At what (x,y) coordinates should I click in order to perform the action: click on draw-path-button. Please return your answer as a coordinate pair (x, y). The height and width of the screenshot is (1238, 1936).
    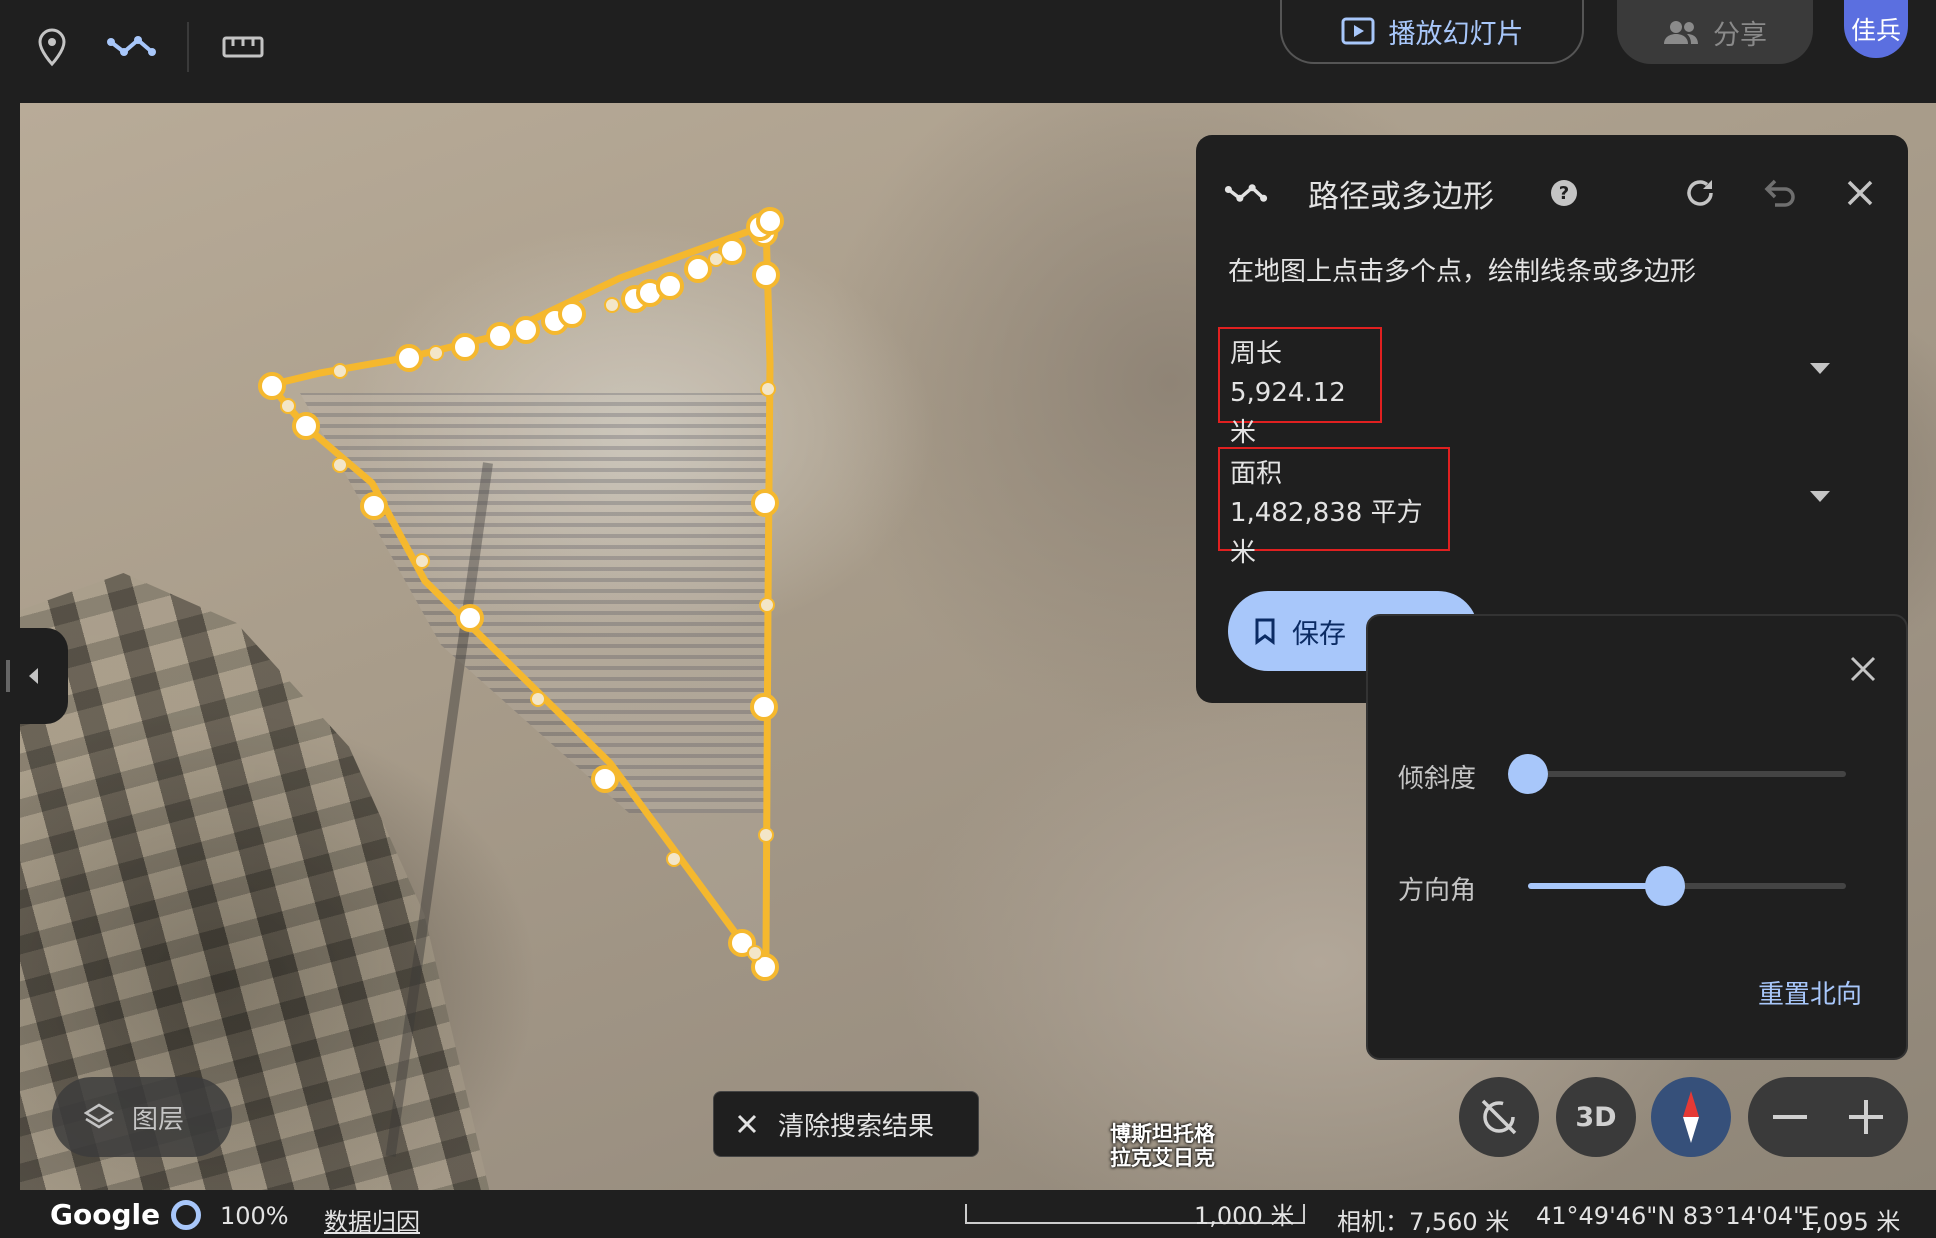
    Looking at the image, I should click on (132, 47).